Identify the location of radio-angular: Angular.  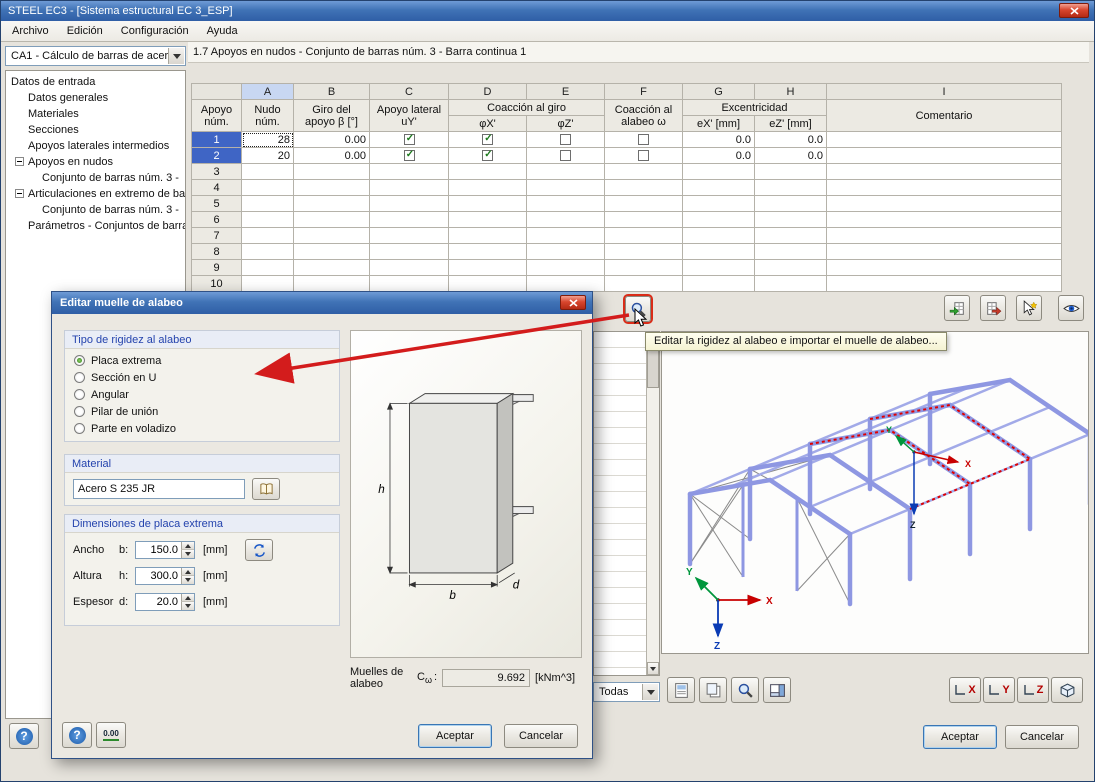
(202, 394).